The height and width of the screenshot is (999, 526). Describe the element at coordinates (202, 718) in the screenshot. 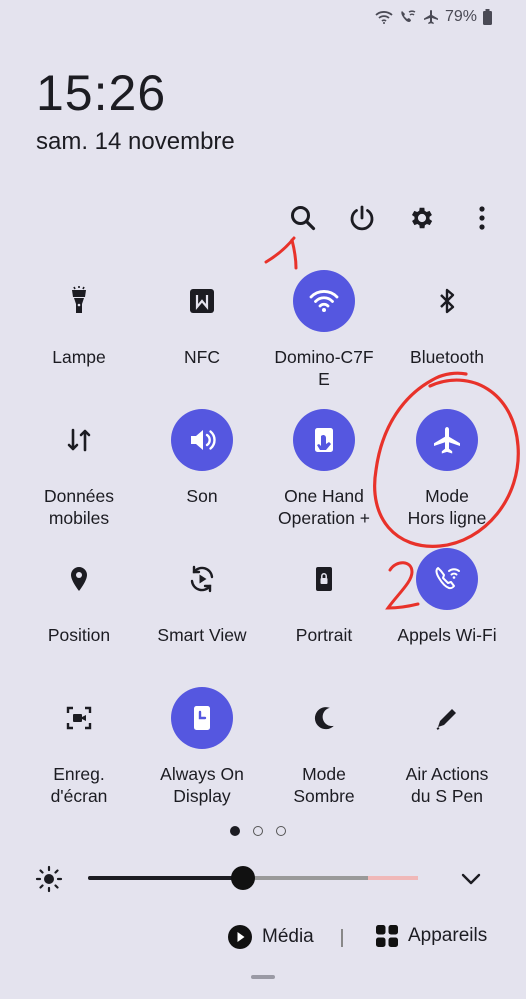

I see `always-on-display-icon` at that location.